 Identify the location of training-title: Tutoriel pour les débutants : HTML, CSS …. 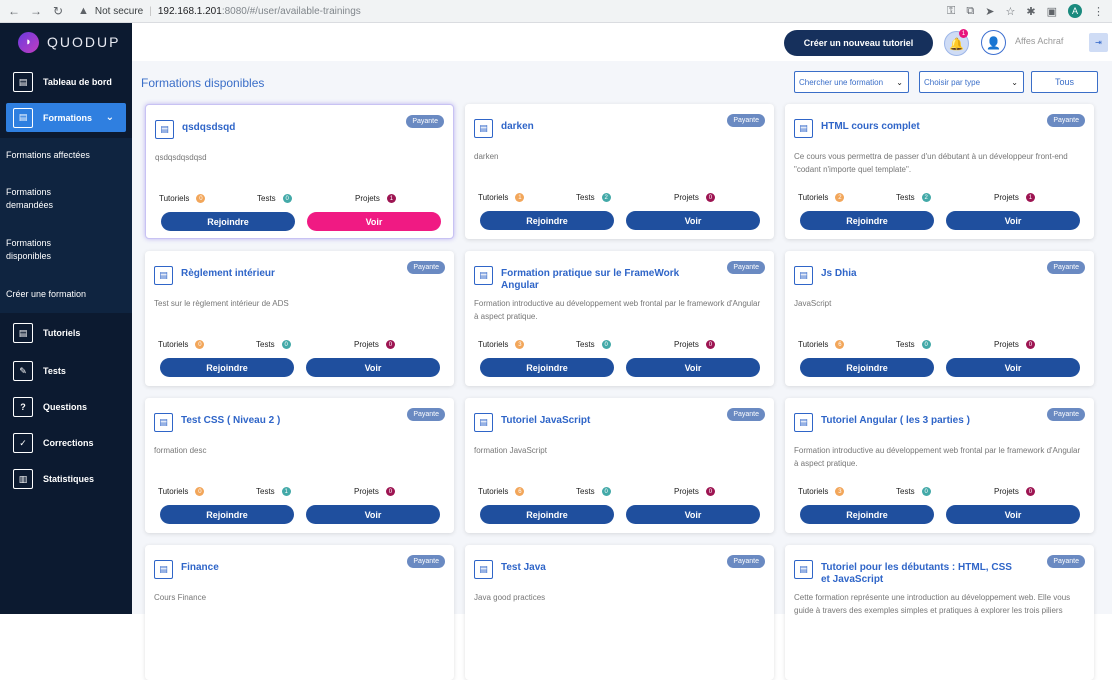
(921, 574).